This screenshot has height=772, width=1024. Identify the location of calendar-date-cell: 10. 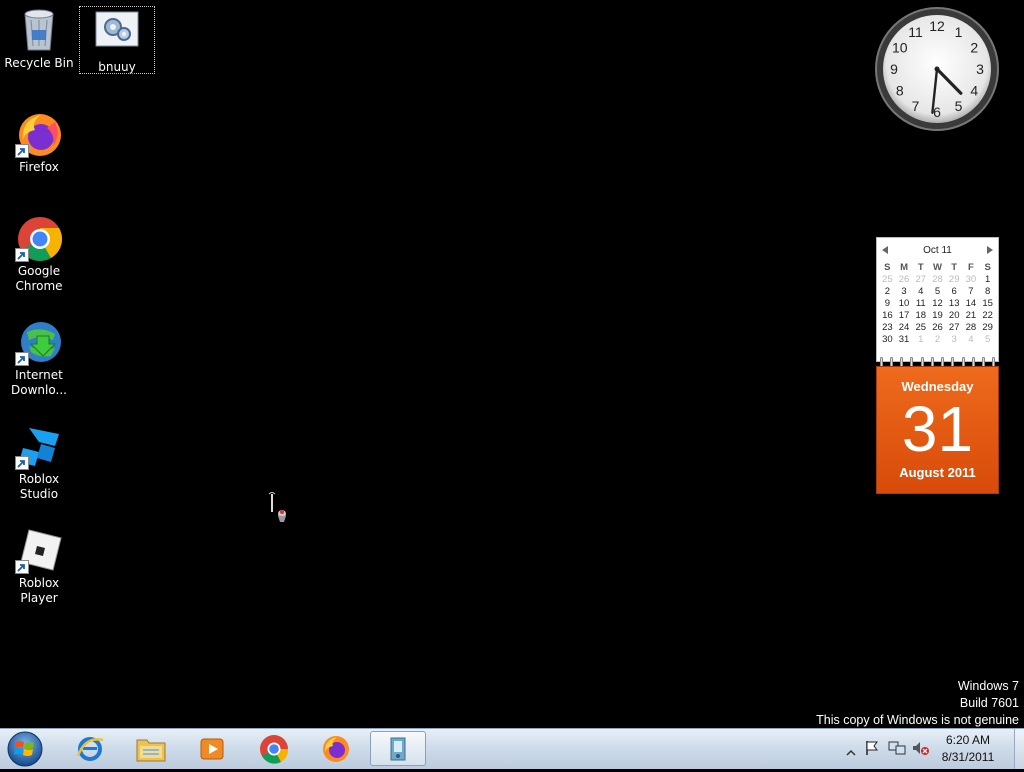
(904, 303).